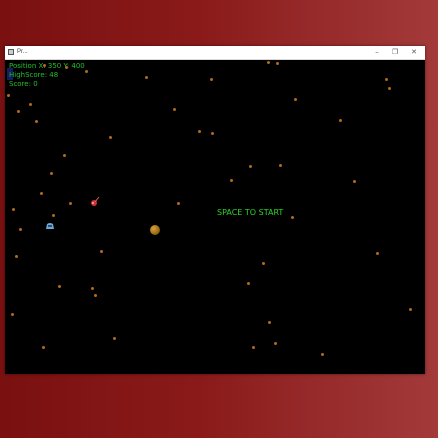 This screenshot has width=438, height=438. Describe the element at coordinates (95, 201) in the screenshot. I see `enemy-ship-icon` at that location.